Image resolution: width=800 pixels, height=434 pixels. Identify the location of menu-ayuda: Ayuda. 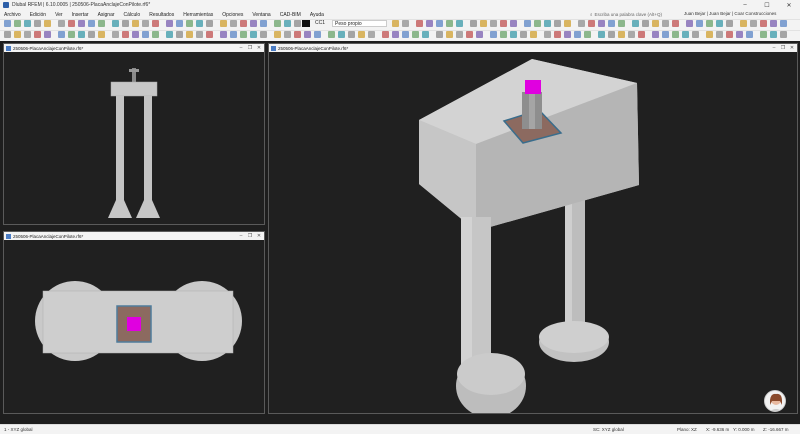
(317, 15).